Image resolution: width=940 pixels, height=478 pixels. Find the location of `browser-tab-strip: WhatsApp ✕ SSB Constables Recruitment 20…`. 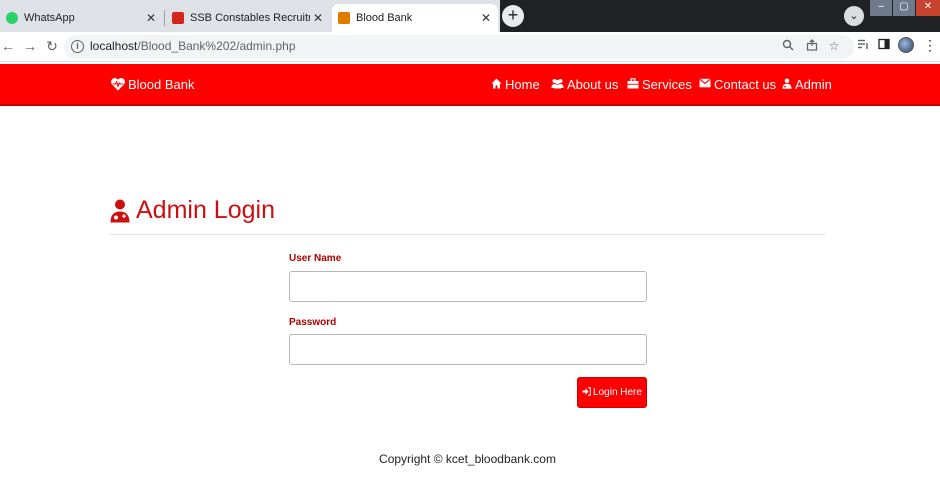

browser-tab-strip: WhatsApp ✕ SSB Constables Recruitment 20… is located at coordinates (470, 16).